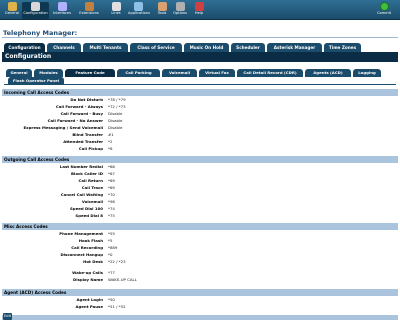 The image size is (400, 323). Describe the element at coordinates (200, 194) in the screenshot. I see `table-row: Cancel Call Waiting *70` at that location.